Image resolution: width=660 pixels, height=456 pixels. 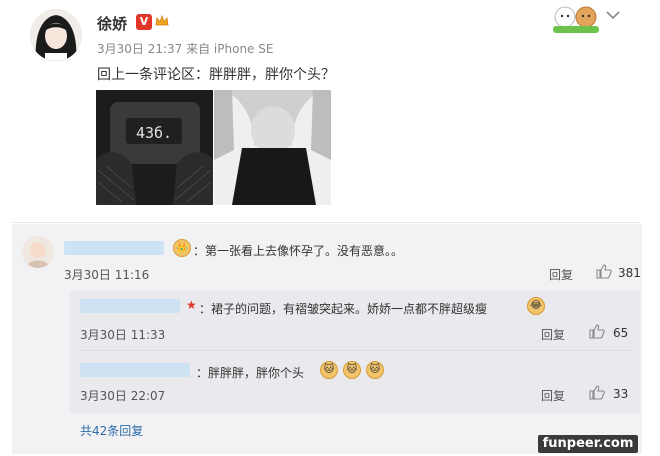 I want to click on comment-time: 3月30日 11:16, so click(x=107, y=275).